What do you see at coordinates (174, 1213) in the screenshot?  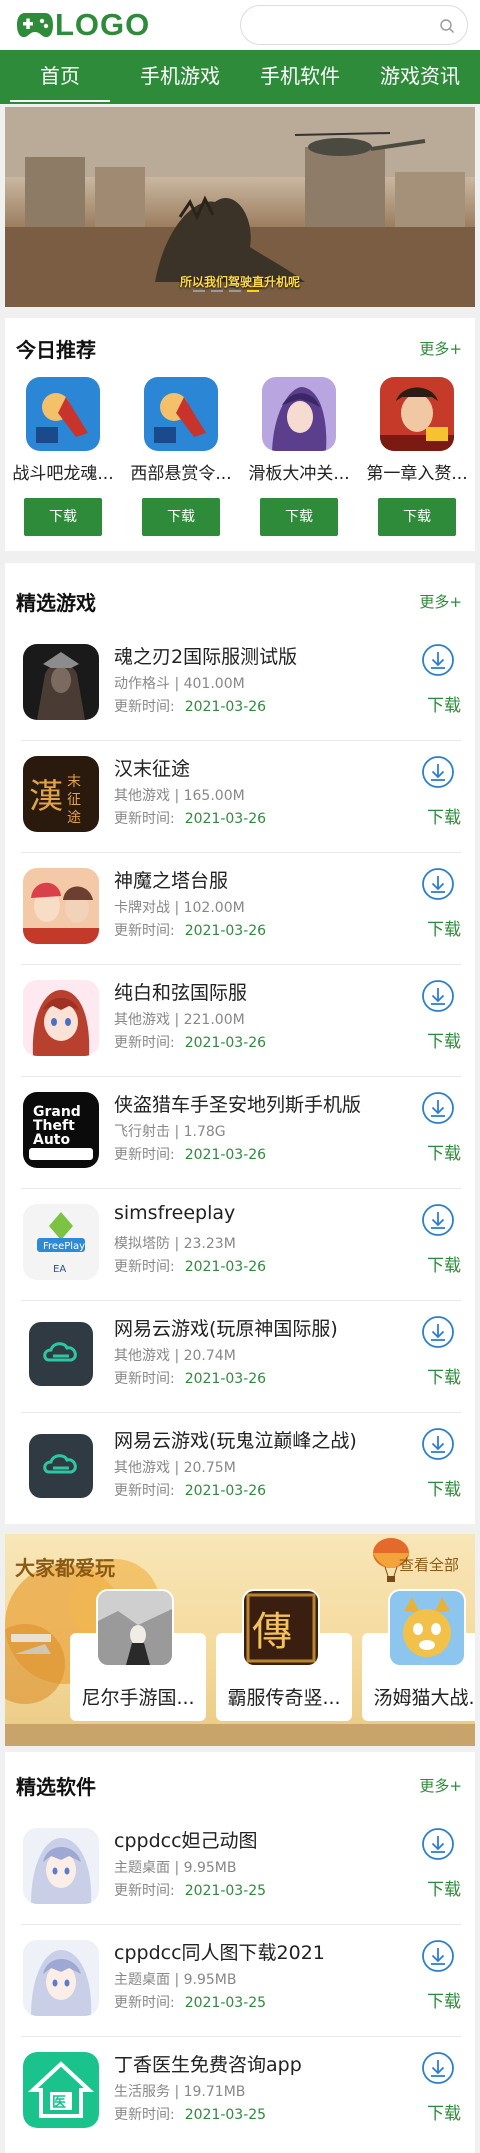 I see `game-name: simsfreeplay` at bounding box center [174, 1213].